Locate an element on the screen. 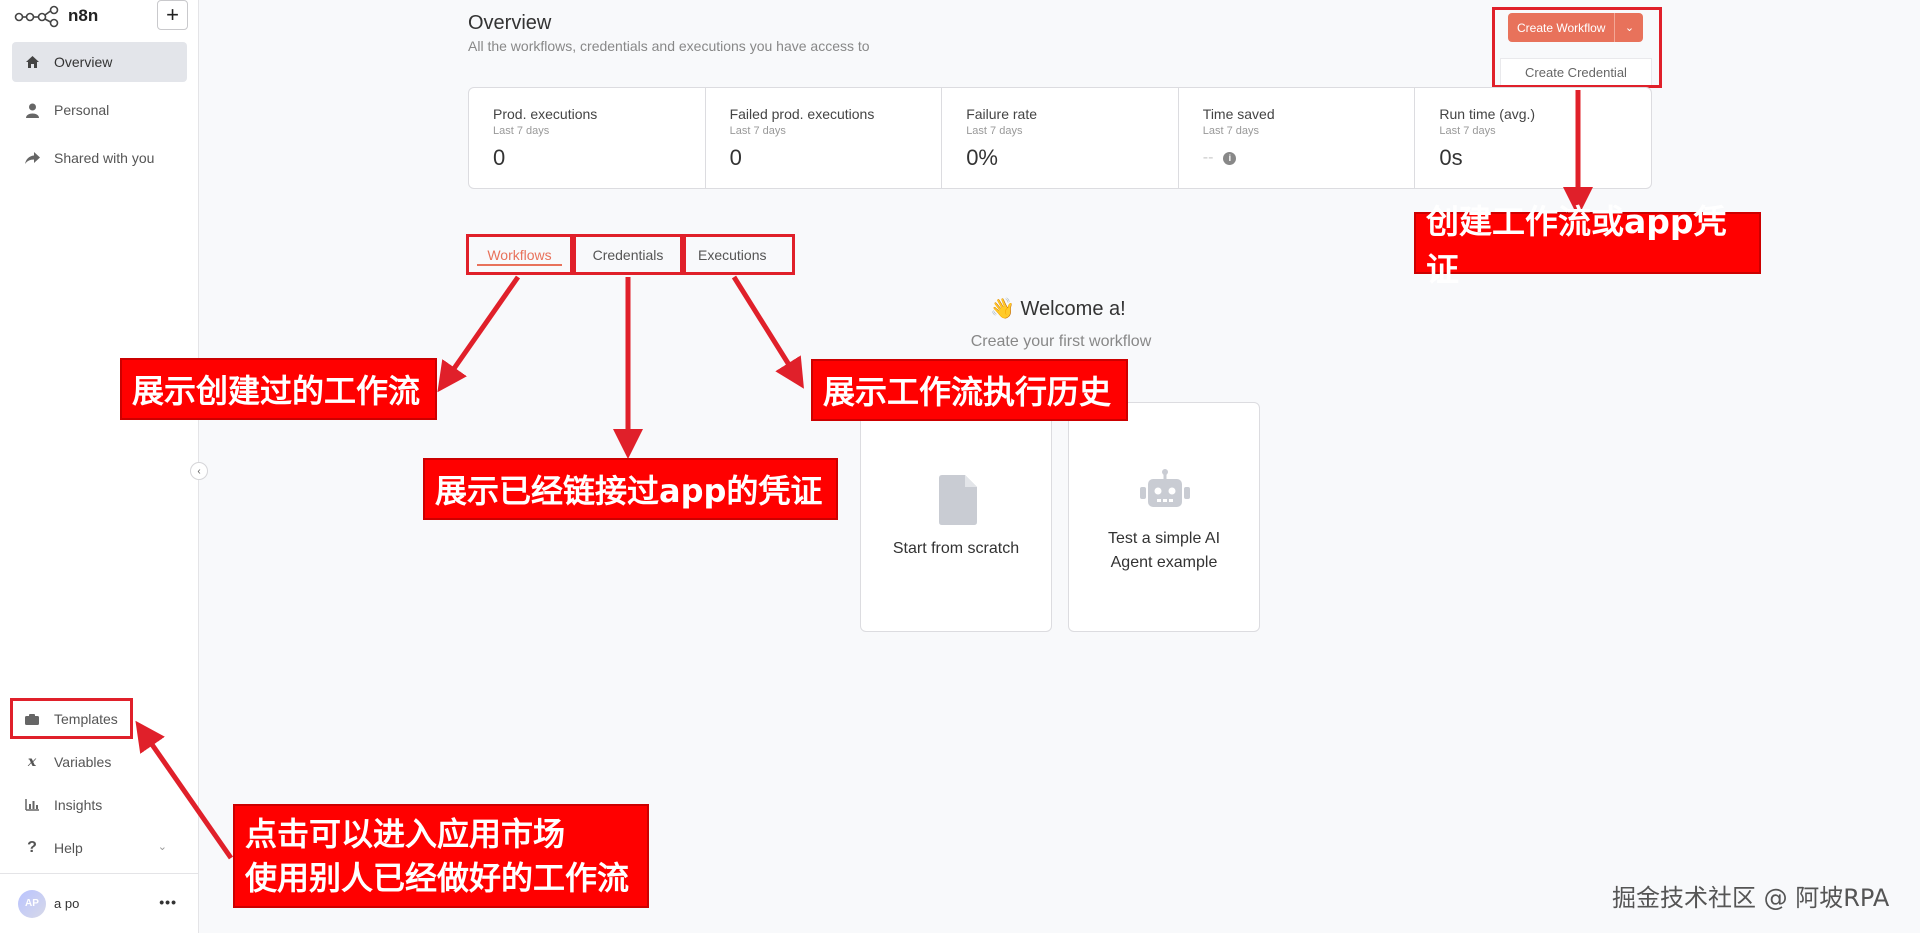  robot-icon is located at coordinates (1165, 488).